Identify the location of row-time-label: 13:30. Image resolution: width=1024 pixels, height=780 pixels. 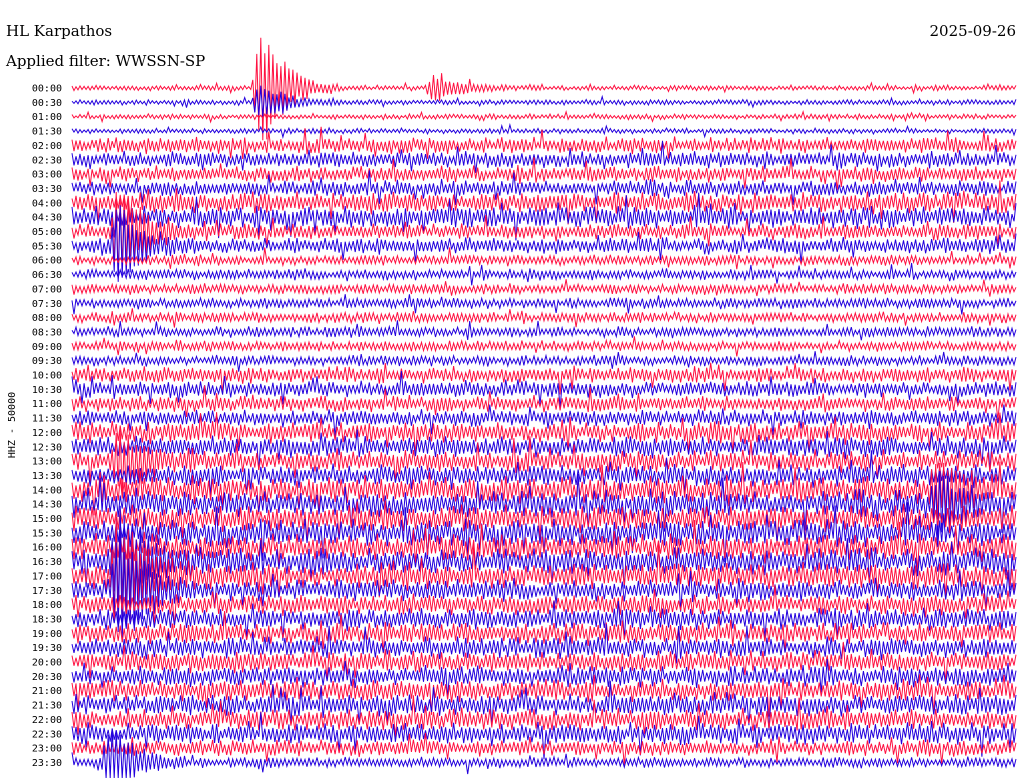
(47, 476).